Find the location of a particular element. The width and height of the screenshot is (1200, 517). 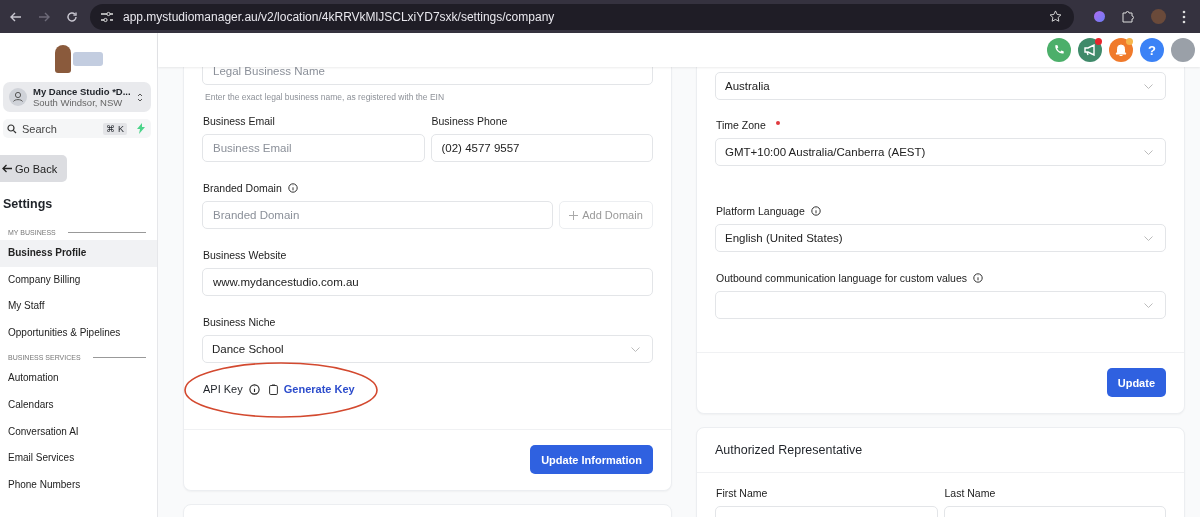

go-back-button: Go Back is located at coordinates (33, 168).